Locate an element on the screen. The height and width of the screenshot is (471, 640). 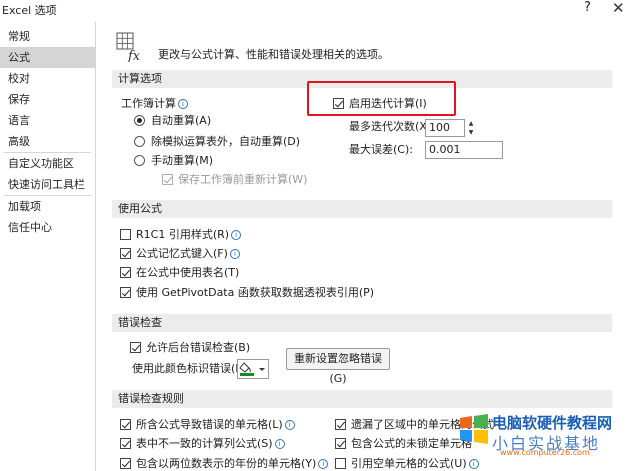
sidebar-item-customize-ribbon: 自定义功能区 is located at coordinates (47, 163).